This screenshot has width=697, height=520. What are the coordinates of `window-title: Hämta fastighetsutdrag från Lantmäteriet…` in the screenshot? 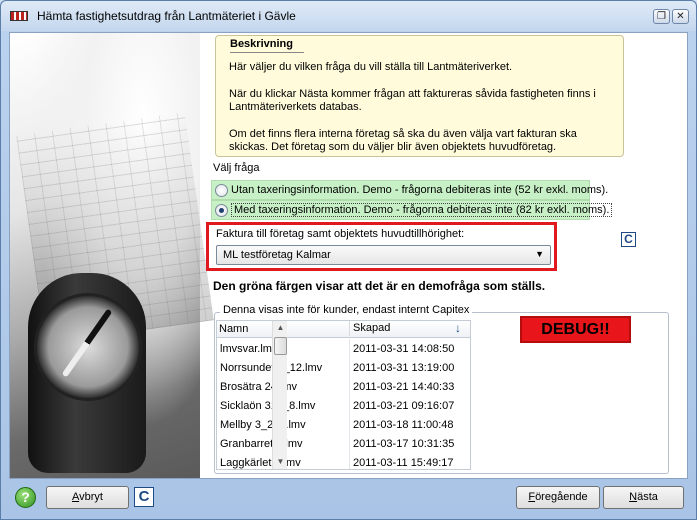 It's located at (166, 16).